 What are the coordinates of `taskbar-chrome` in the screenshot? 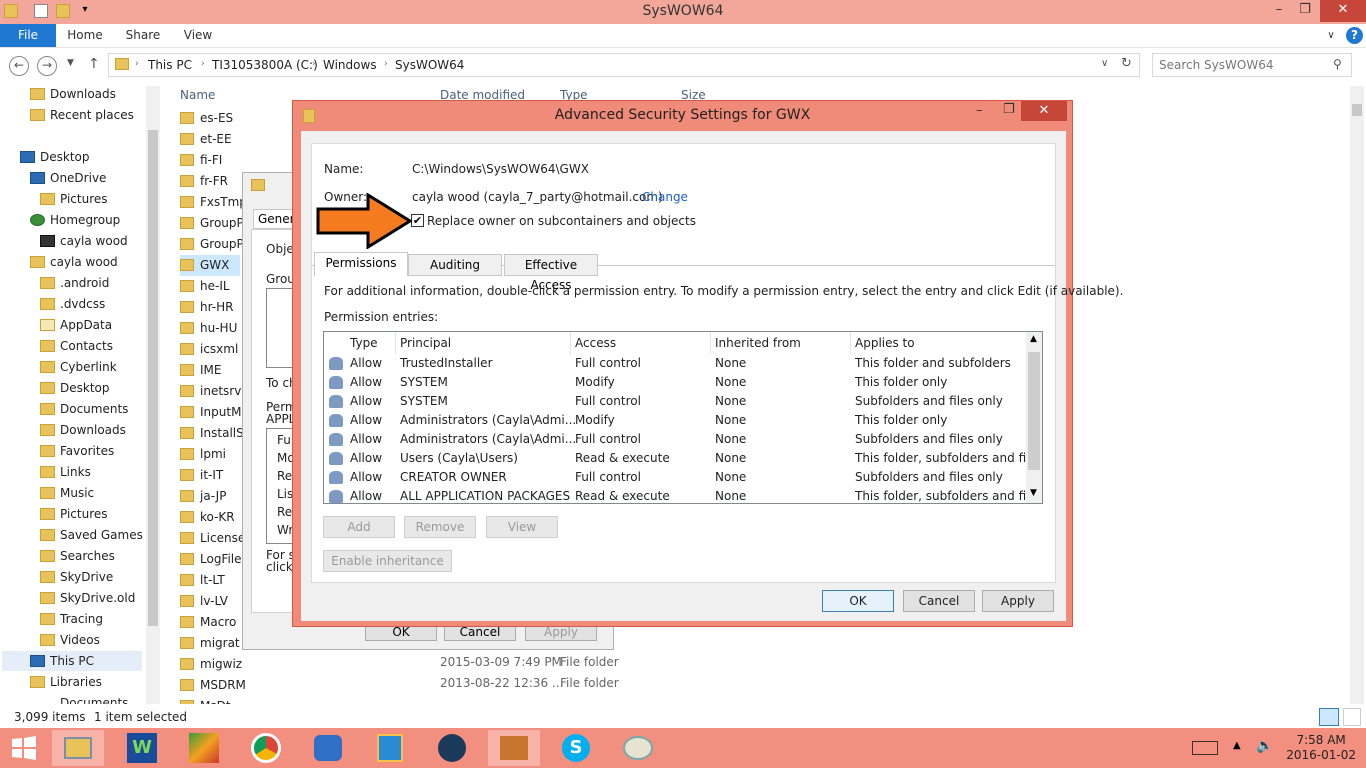 It's located at (266, 748).